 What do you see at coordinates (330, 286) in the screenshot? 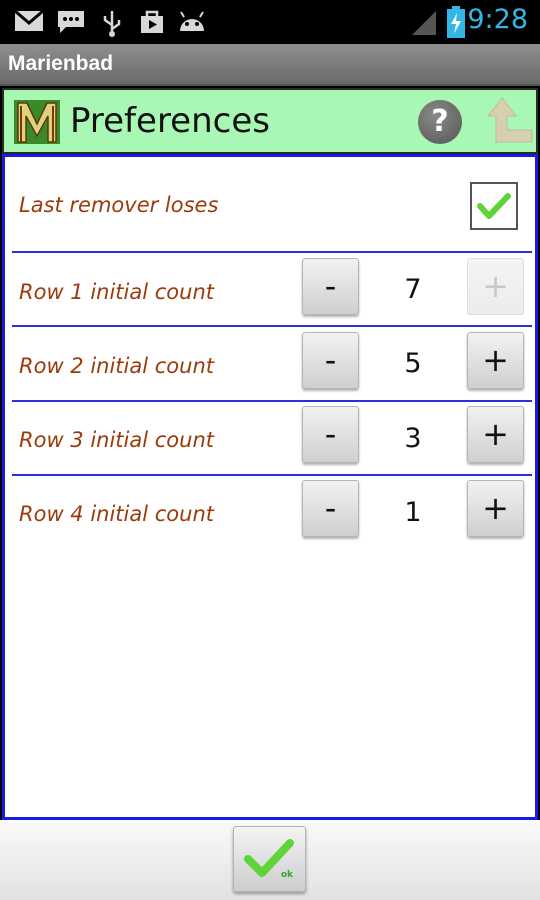
I see `row-1-decrement-button: -` at bounding box center [330, 286].